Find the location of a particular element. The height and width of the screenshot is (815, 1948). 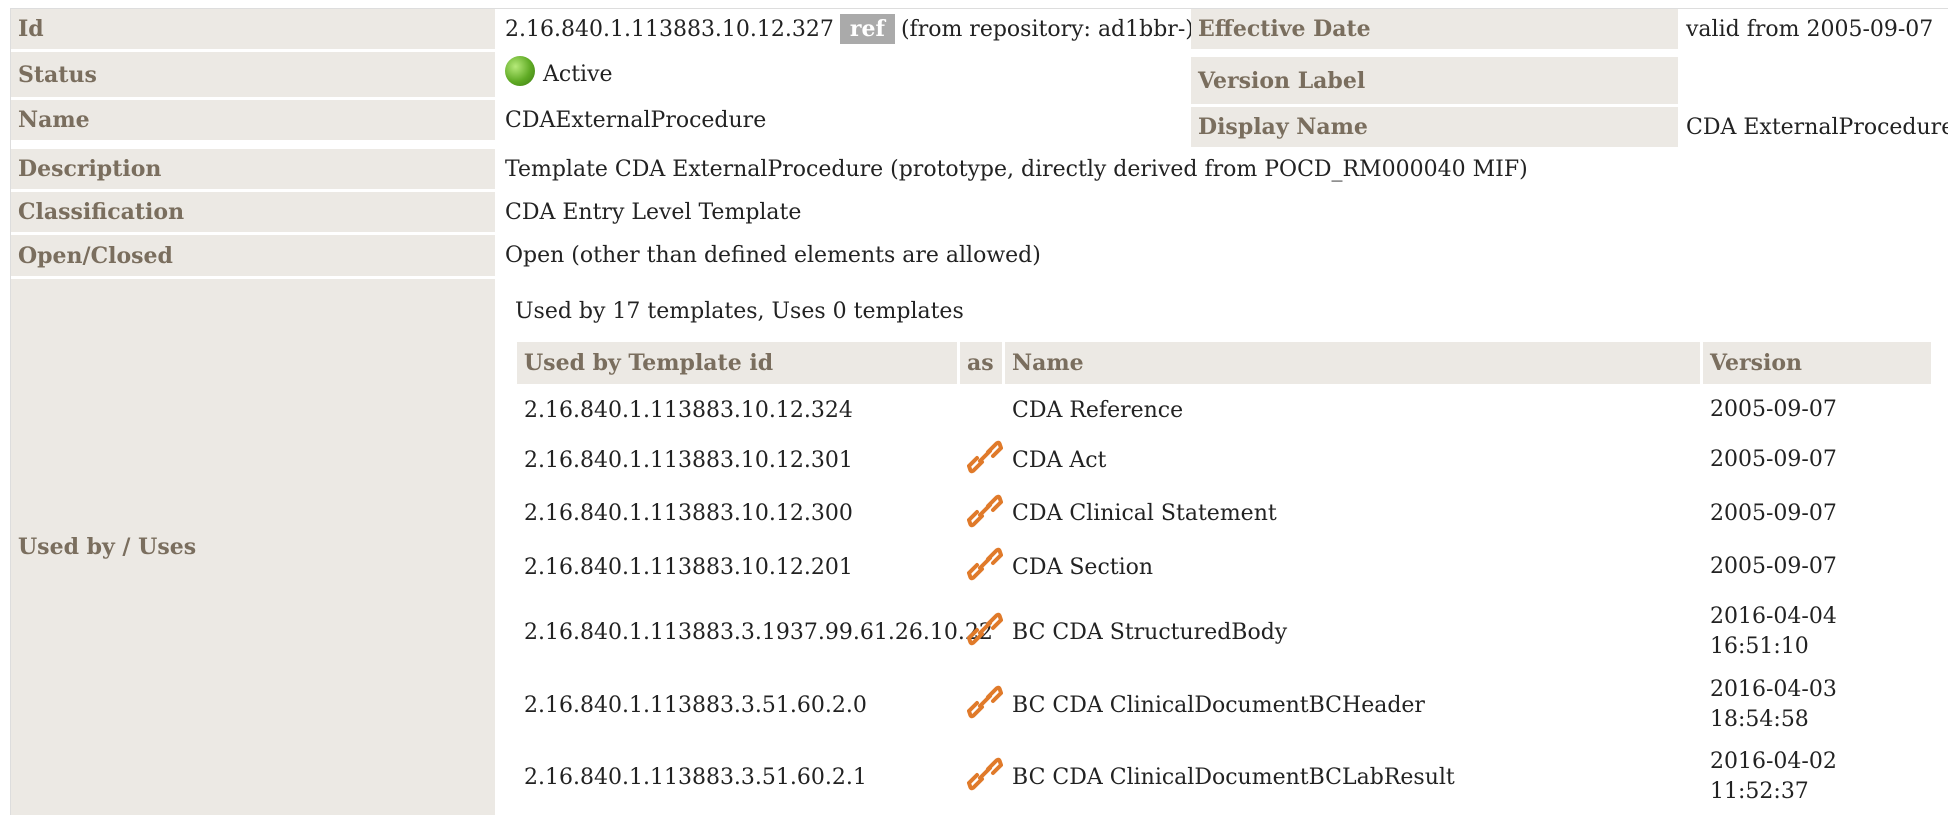

template-id-cell: 2.16.840.1.113883.10.12.300 is located at coordinates (737, 513).